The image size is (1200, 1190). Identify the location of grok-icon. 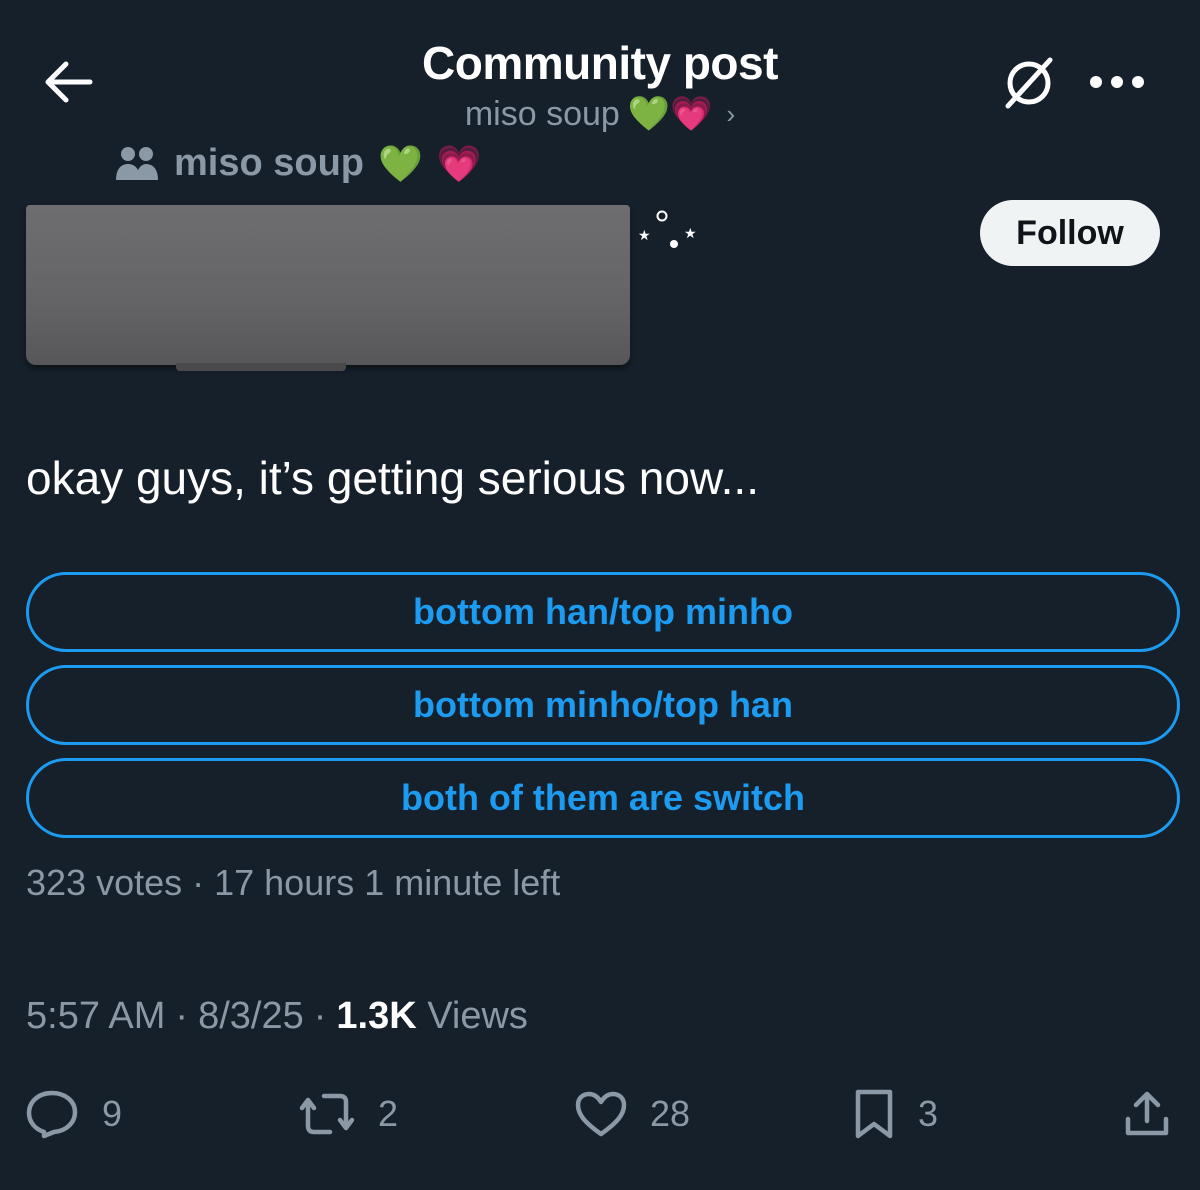
(1029, 83).